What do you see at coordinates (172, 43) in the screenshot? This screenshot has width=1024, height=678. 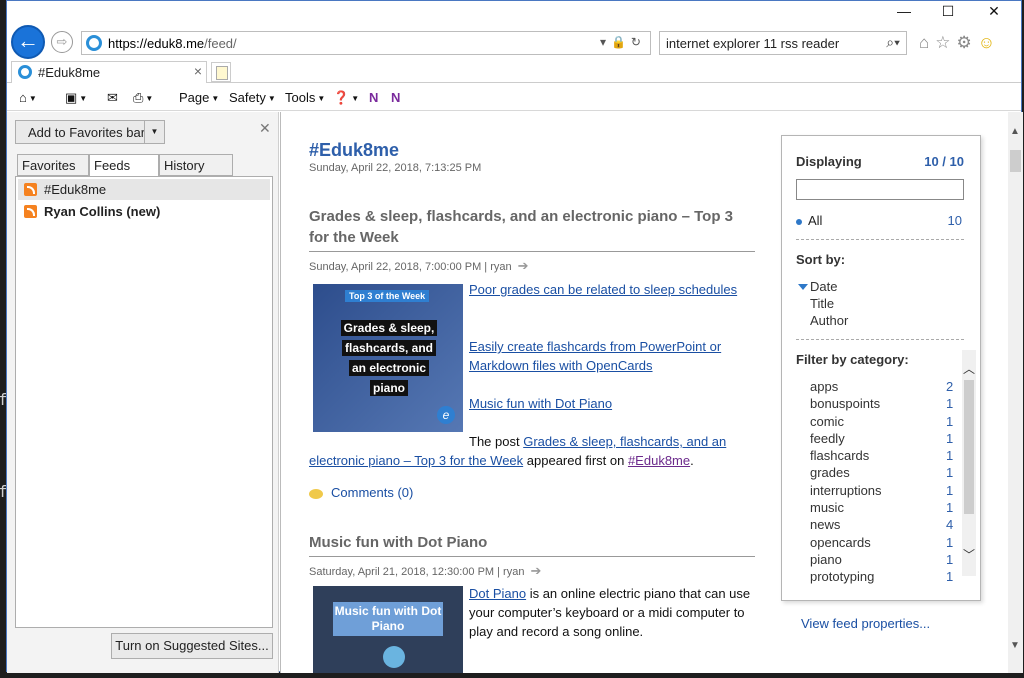 I see `address-url: https://eduk8.me/feed/` at bounding box center [172, 43].